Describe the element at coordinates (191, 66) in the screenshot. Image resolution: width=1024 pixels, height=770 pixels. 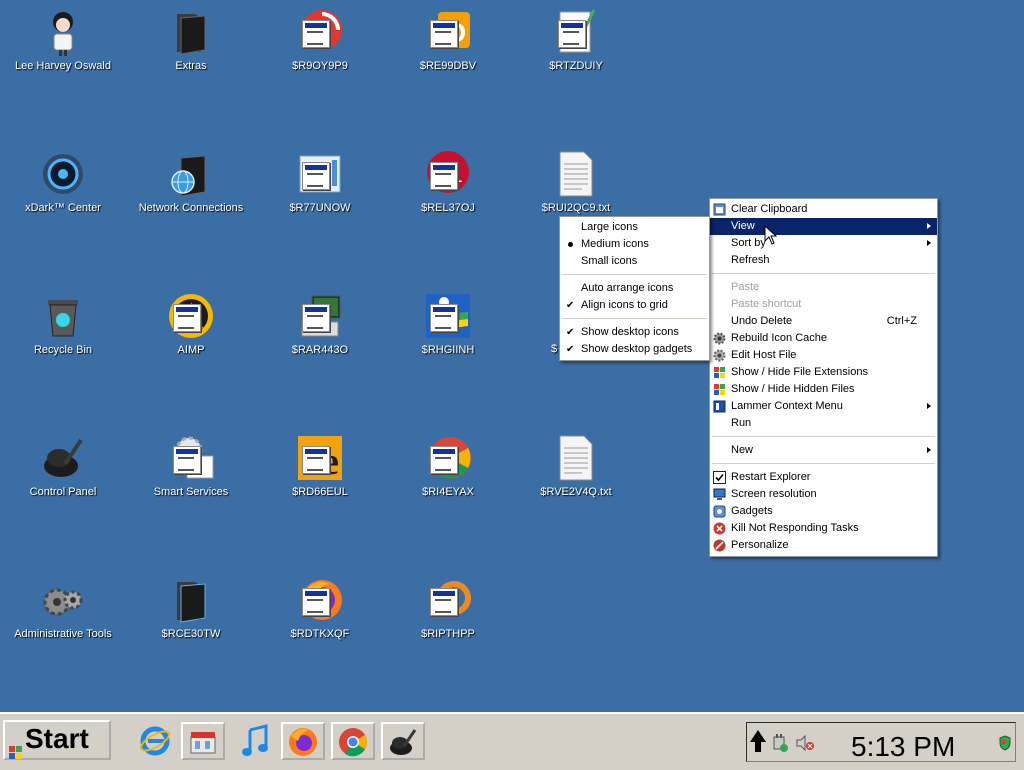
I see `desktop-icon-label: Extras` at that location.